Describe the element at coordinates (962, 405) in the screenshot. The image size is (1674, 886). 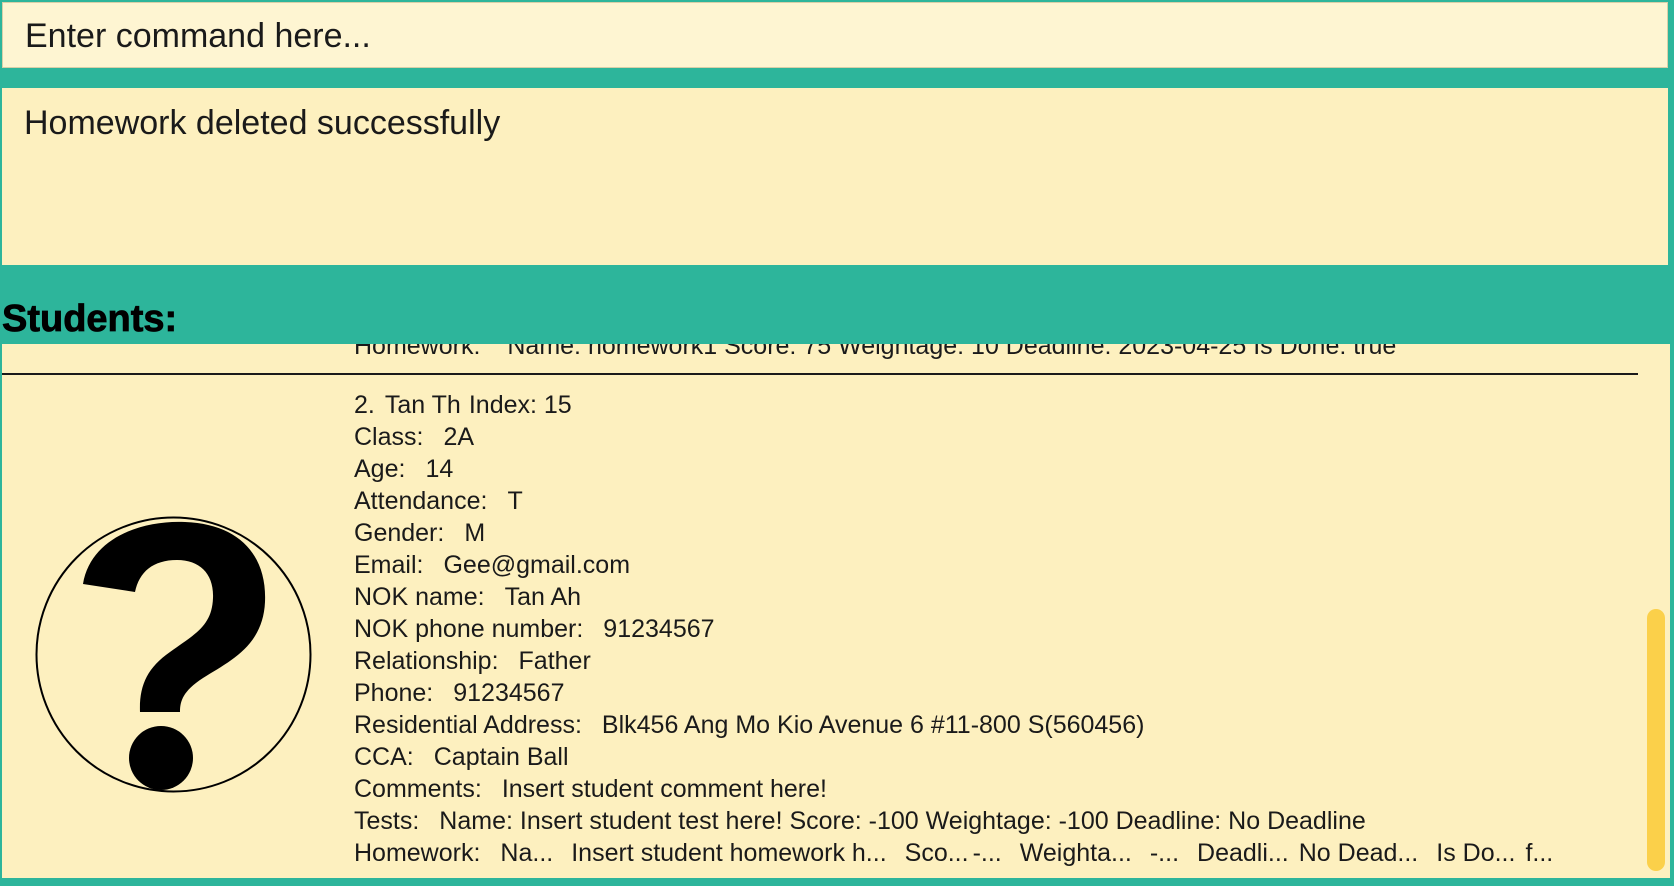
I see `student-header-row: 2. Tan Th Index: 15` at that location.